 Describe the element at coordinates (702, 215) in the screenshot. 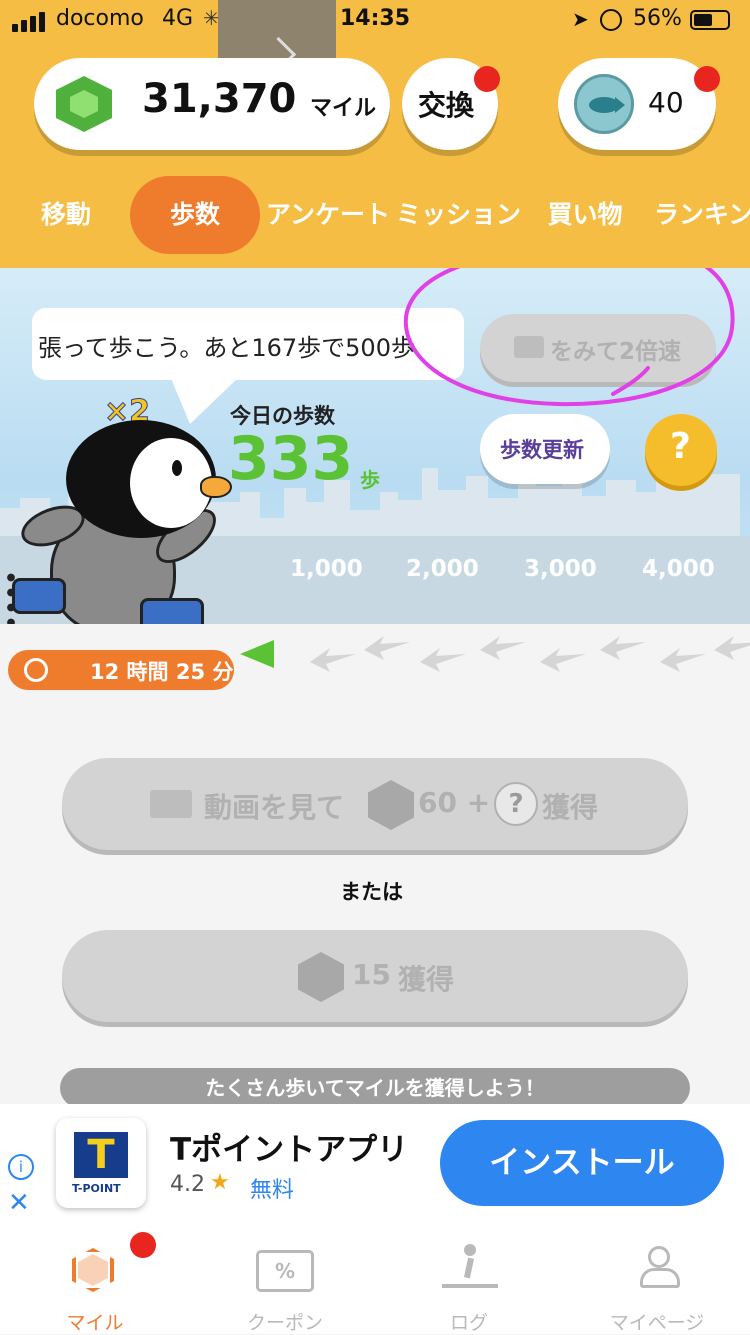

I see `tab-ranking: ランキン` at that location.